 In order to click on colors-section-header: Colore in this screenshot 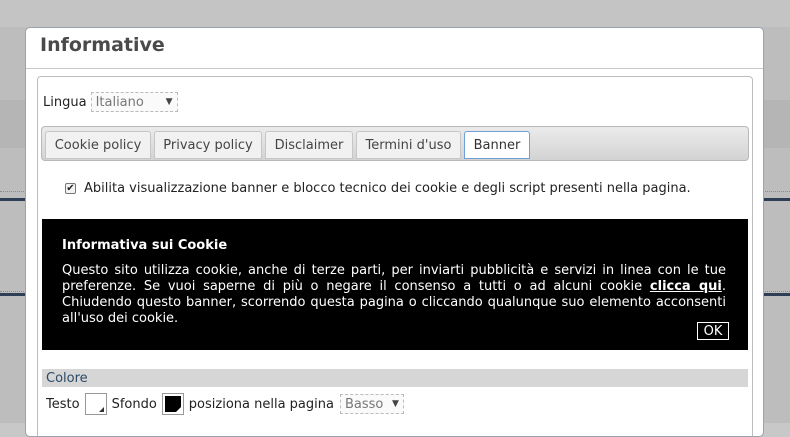, I will do `click(395, 378)`.